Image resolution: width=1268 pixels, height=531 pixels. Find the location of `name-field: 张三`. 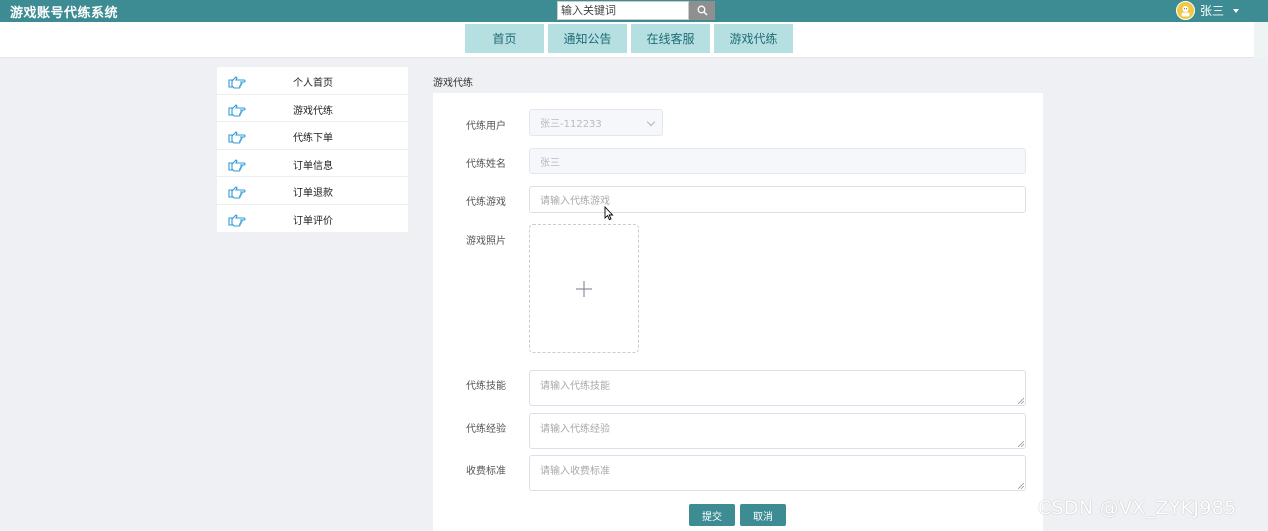

name-field: 张三 is located at coordinates (777, 161).